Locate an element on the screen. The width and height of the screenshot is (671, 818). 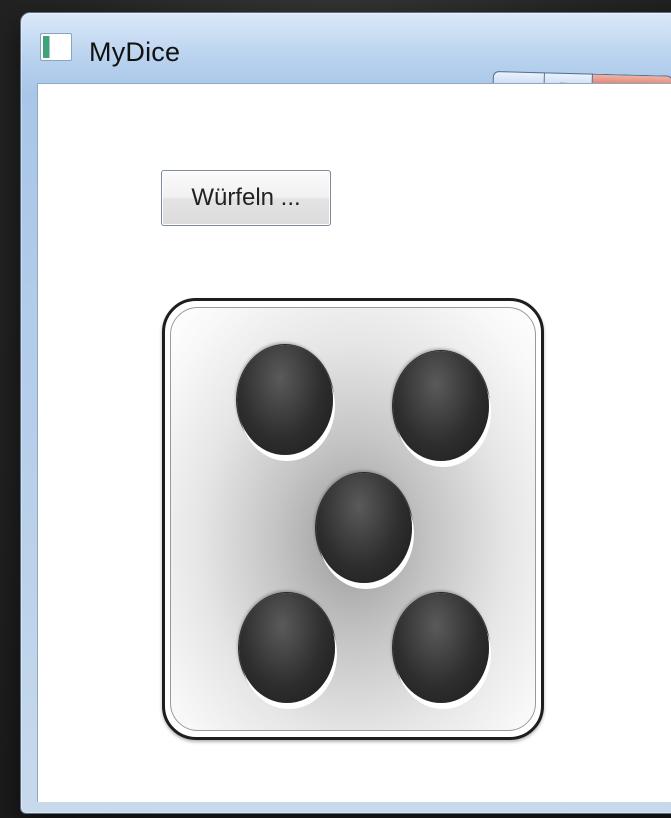
window-title: MyDice is located at coordinates (135, 52).